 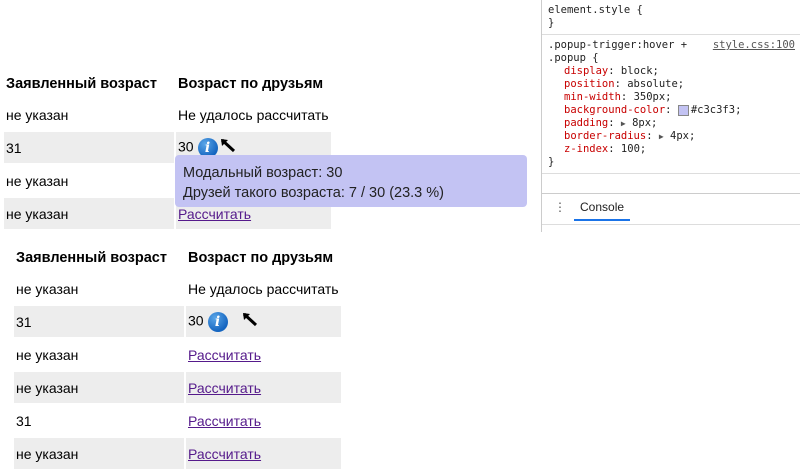 What do you see at coordinates (671, 228) in the screenshot?
I see `console-toolbar` at bounding box center [671, 228].